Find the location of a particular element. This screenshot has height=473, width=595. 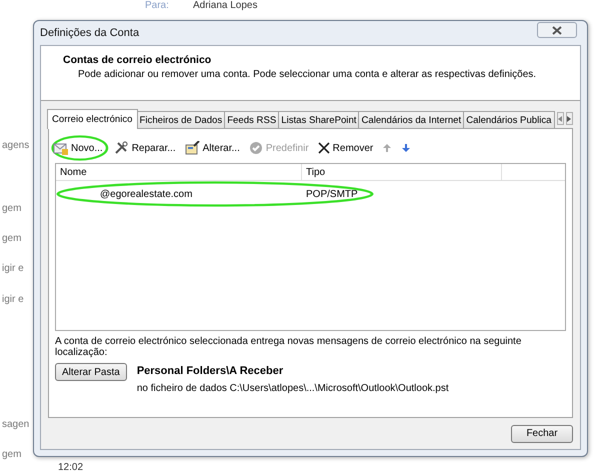

edit-card-icon is located at coordinates (192, 148).